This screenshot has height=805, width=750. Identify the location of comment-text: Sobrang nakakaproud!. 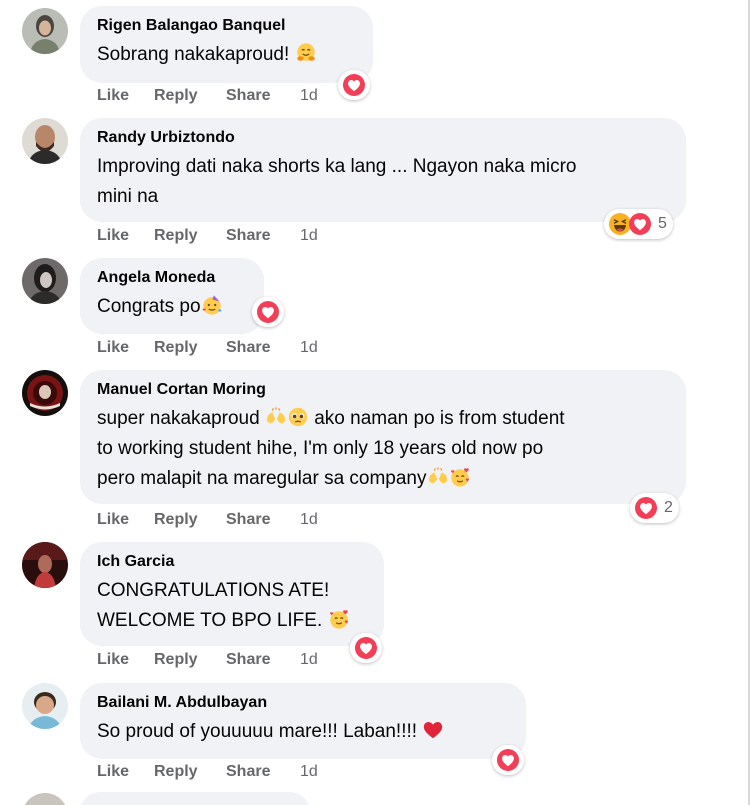
(226, 55).